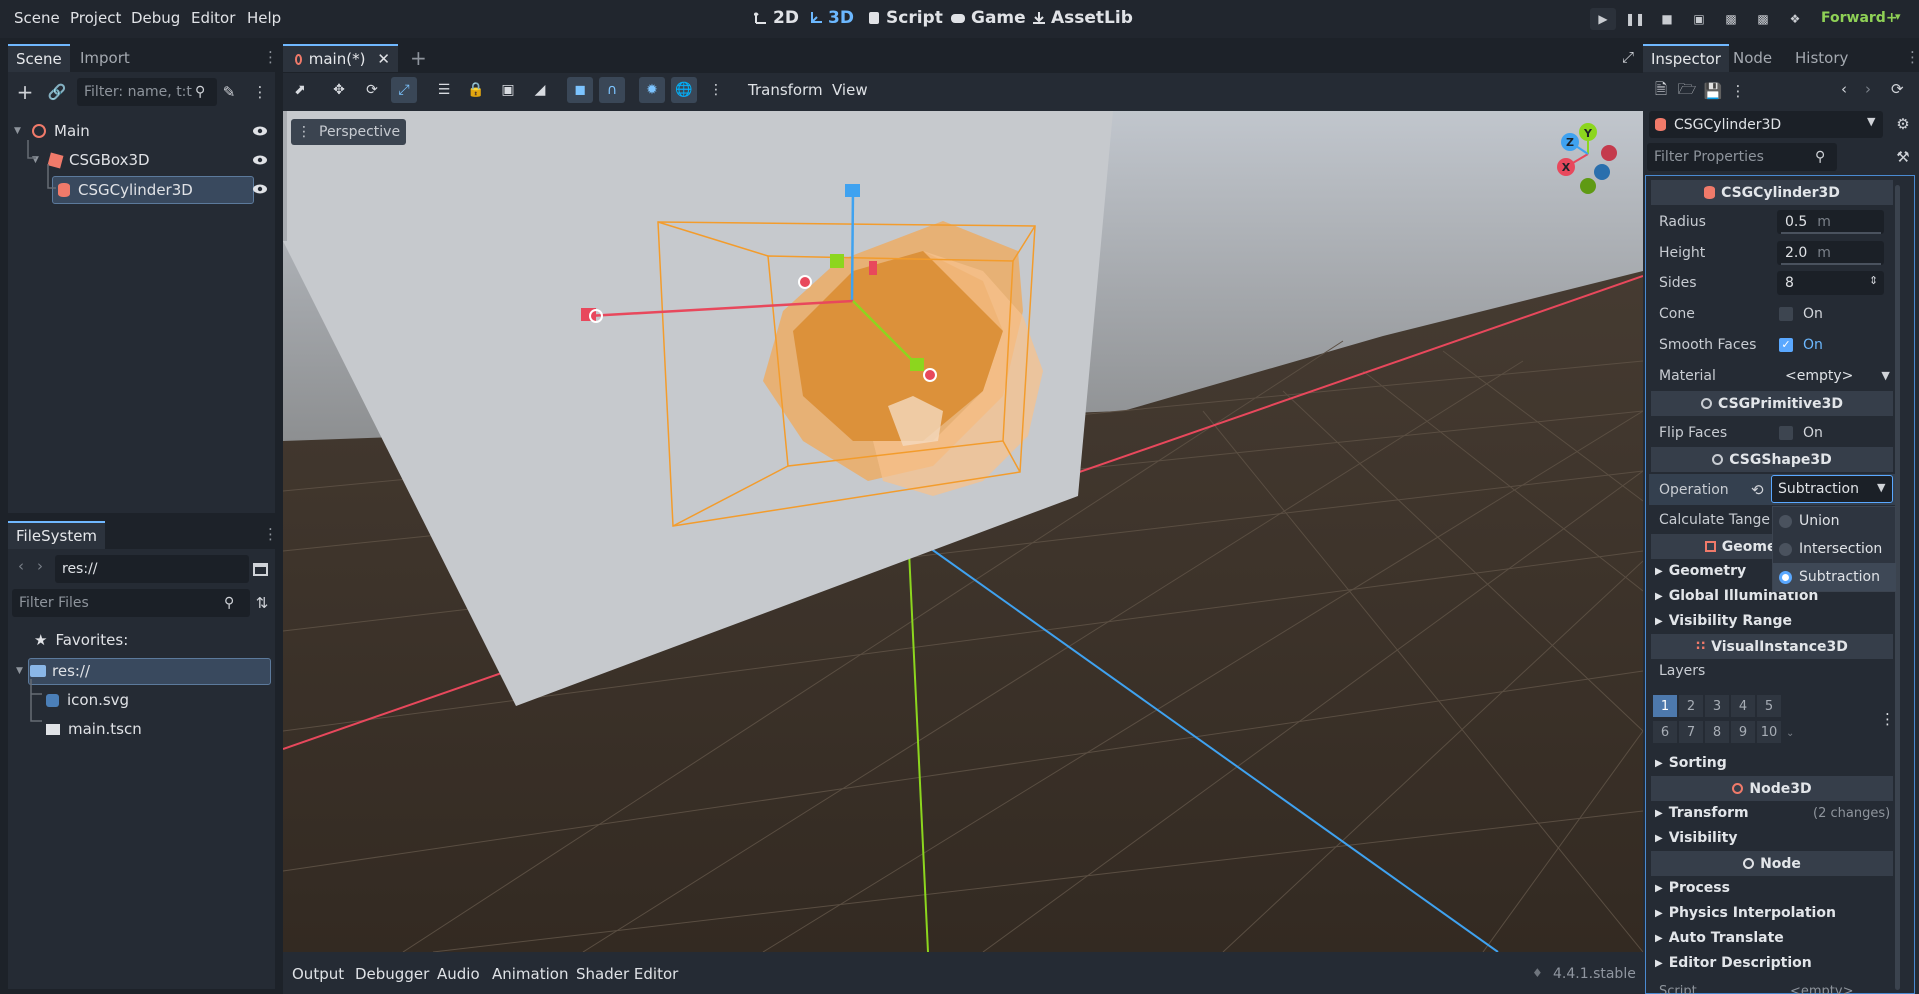 Image resolution: width=1919 pixels, height=994 pixels. What do you see at coordinates (95, 18) in the screenshot?
I see `menu-project: Project` at bounding box center [95, 18].